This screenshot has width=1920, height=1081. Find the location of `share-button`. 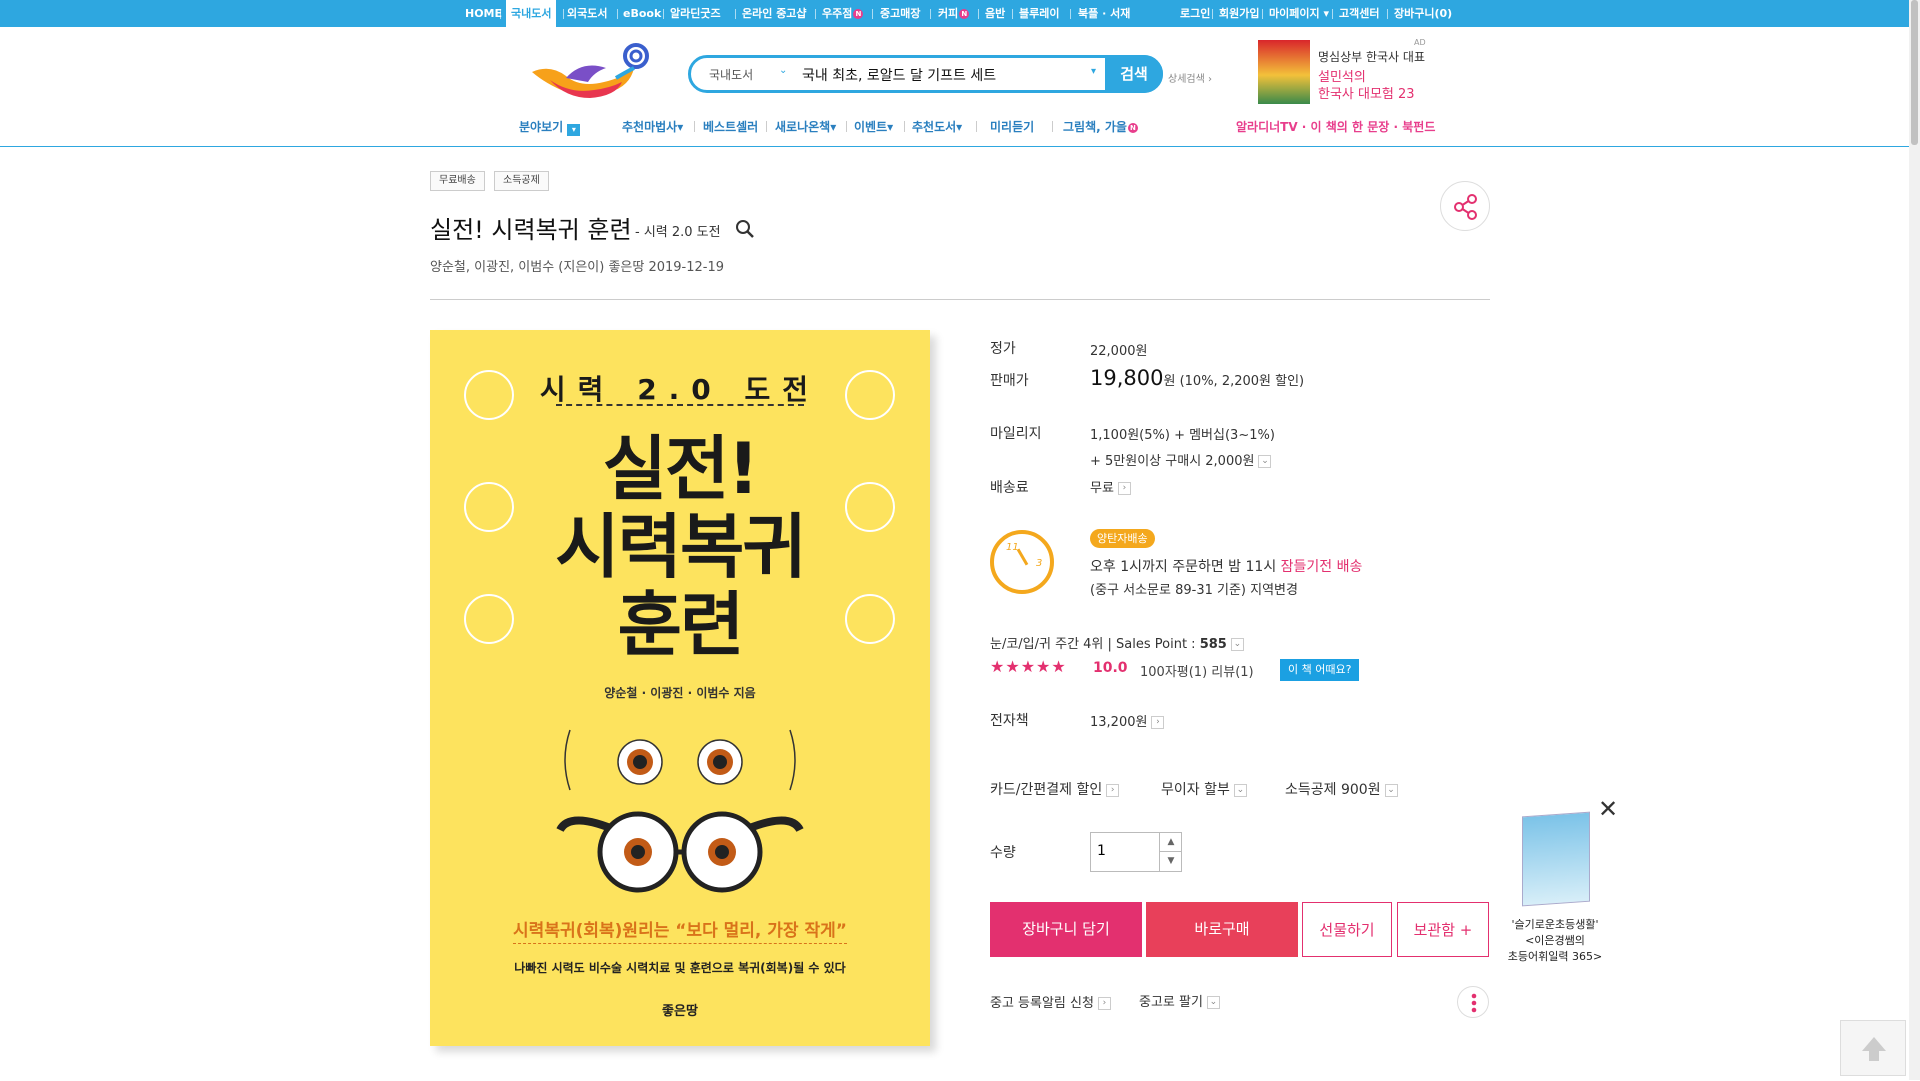

share-button is located at coordinates (1465, 206).